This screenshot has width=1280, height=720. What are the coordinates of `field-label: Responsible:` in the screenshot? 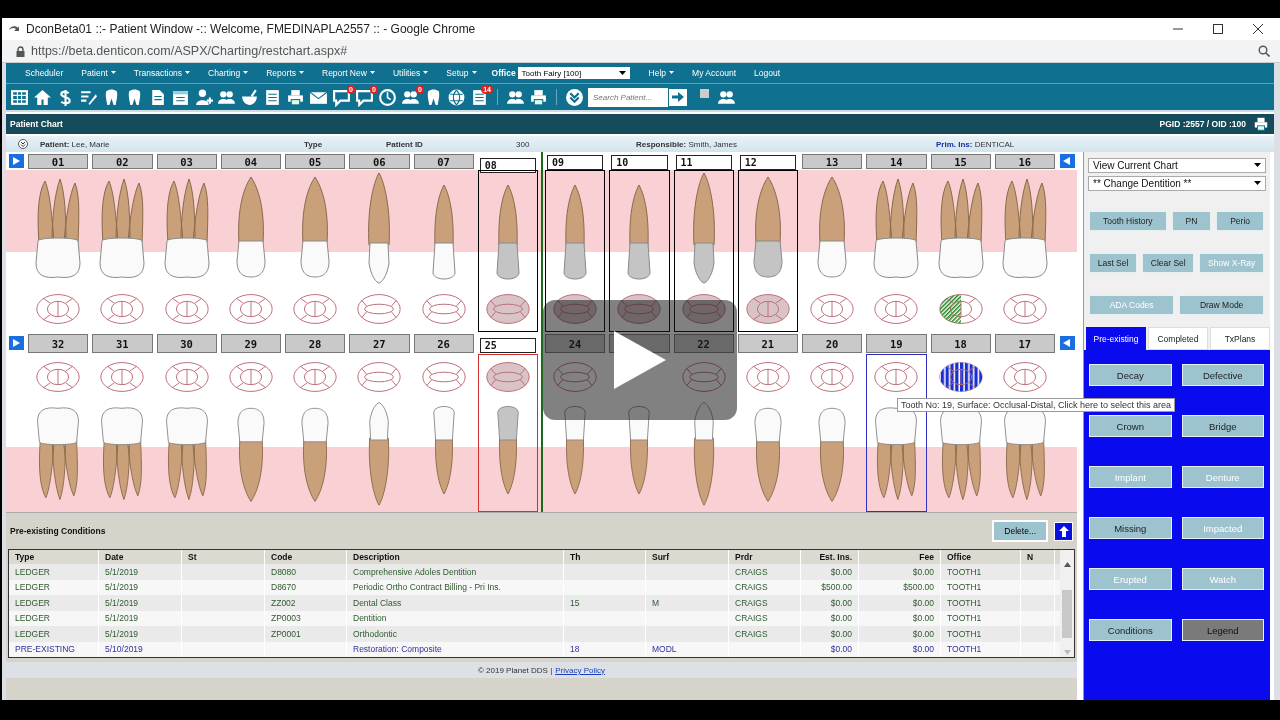 It's located at (661, 144).